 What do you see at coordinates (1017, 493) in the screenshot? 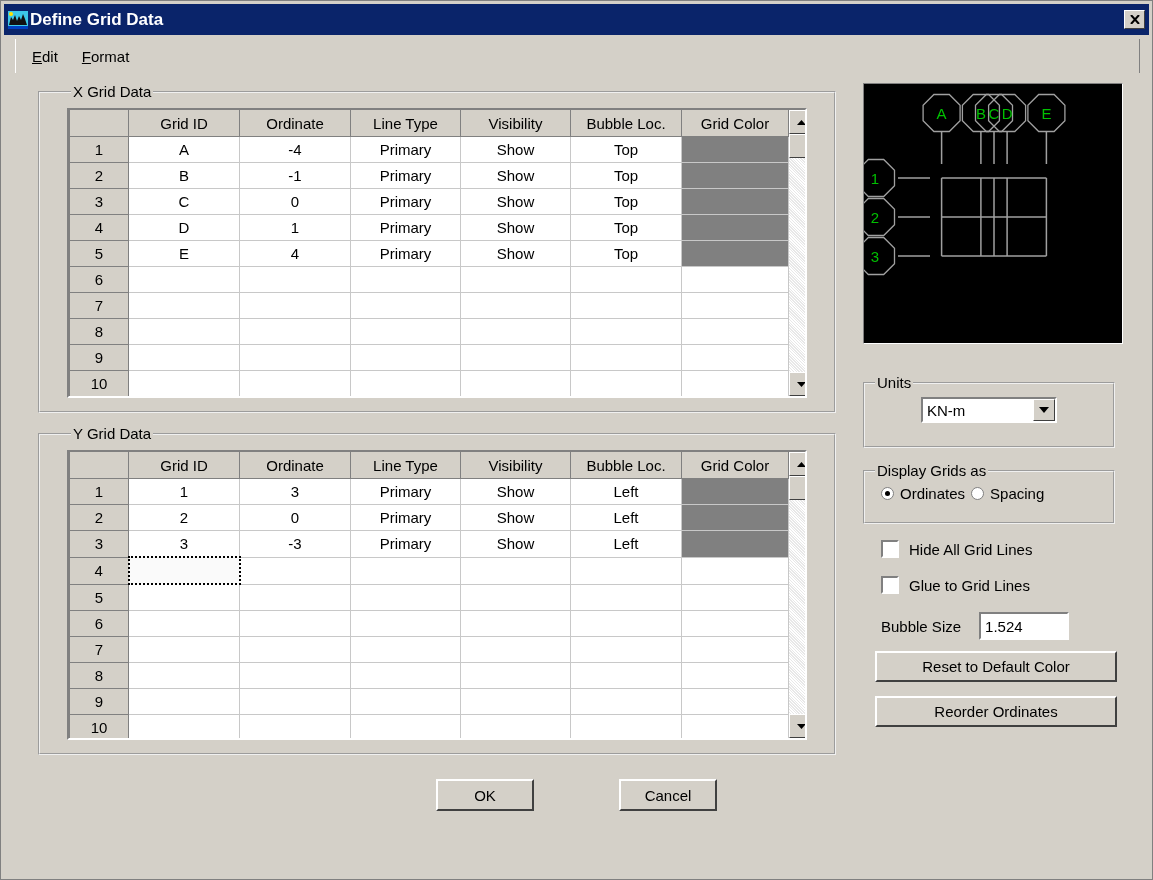
I see `radio-label: Spacing` at bounding box center [1017, 493].